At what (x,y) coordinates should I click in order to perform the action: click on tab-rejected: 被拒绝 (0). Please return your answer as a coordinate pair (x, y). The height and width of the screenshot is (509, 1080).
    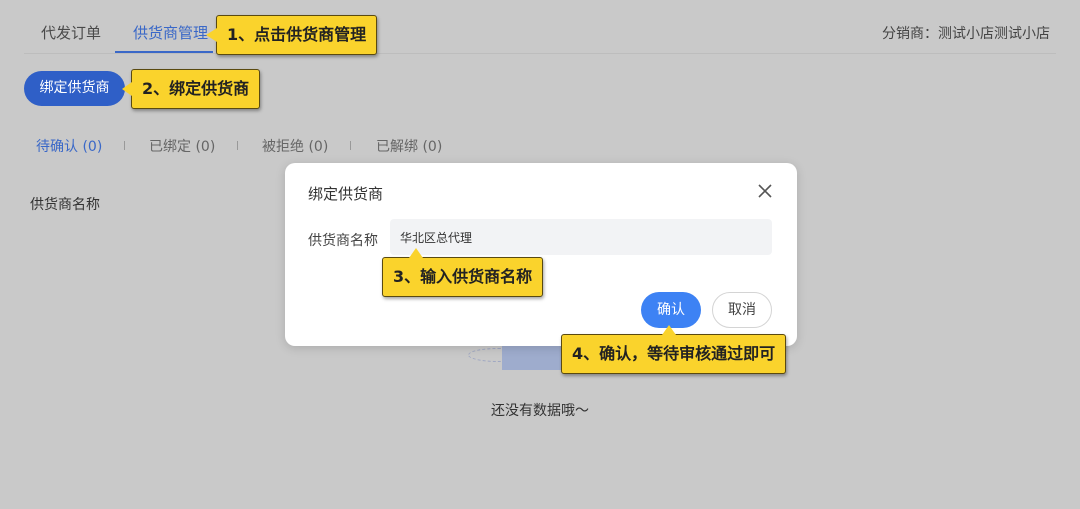
    Looking at the image, I should click on (295, 146).